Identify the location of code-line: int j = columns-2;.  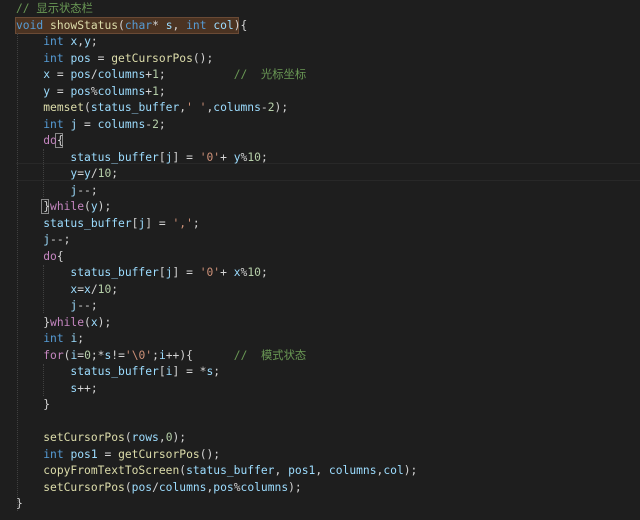
(91, 125).